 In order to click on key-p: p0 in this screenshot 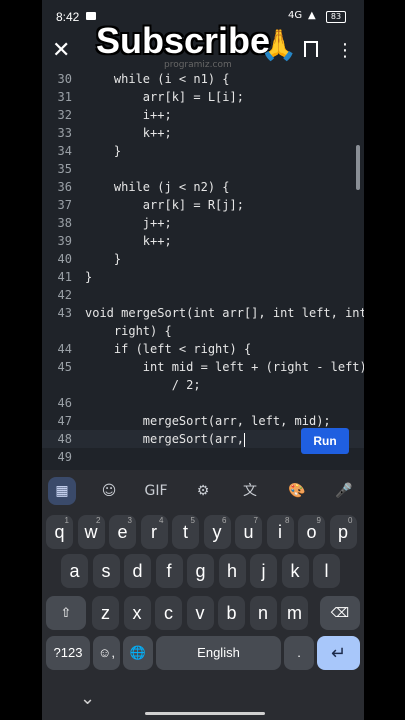, I will do `click(343, 532)`.